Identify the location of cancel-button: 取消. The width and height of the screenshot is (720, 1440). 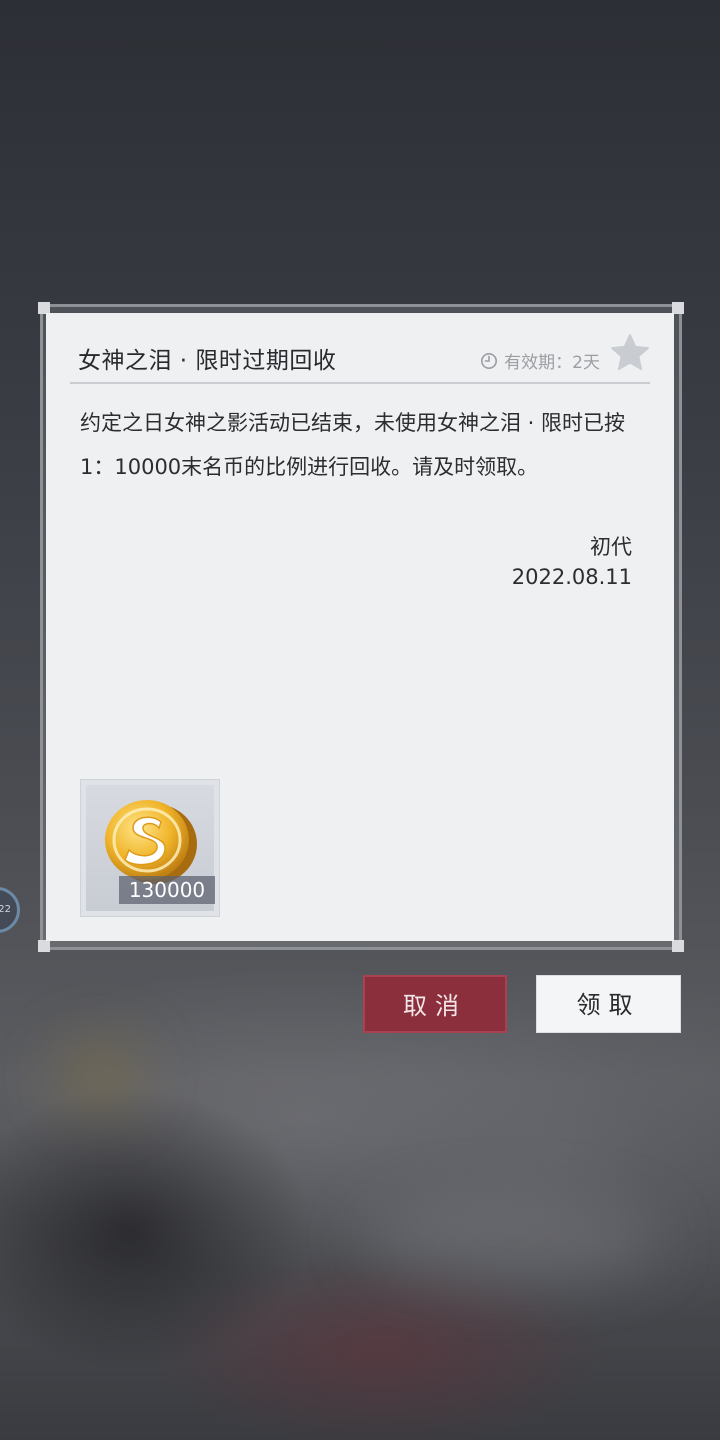
(435, 1004).